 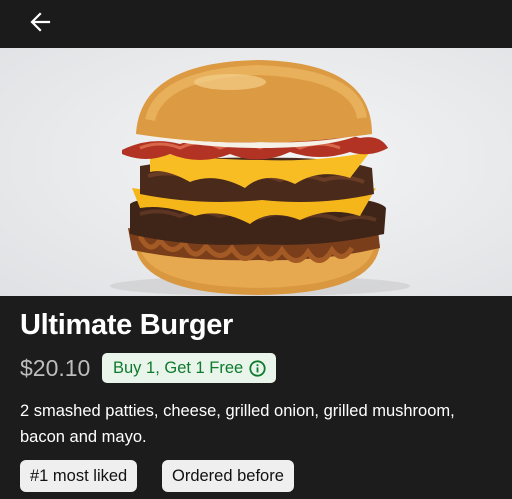 I want to click on tag-ordered-before: Ordered before, so click(x=228, y=476).